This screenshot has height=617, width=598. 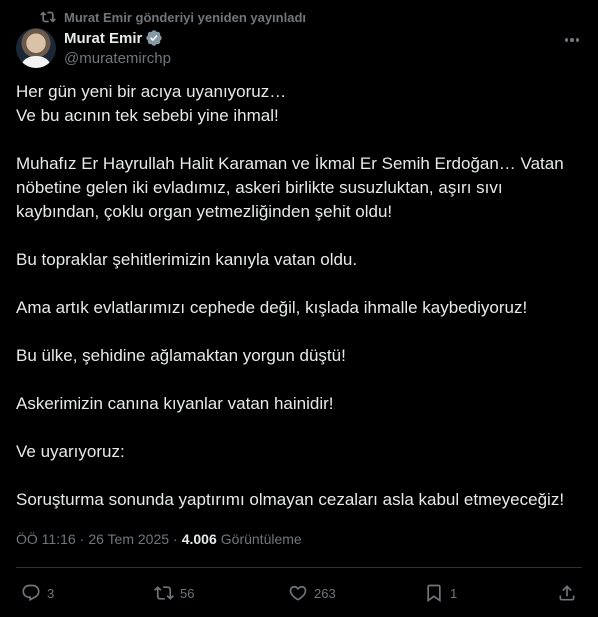 What do you see at coordinates (199, 539) in the screenshot?
I see `view-count: 4.006` at bounding box center [199, 539].